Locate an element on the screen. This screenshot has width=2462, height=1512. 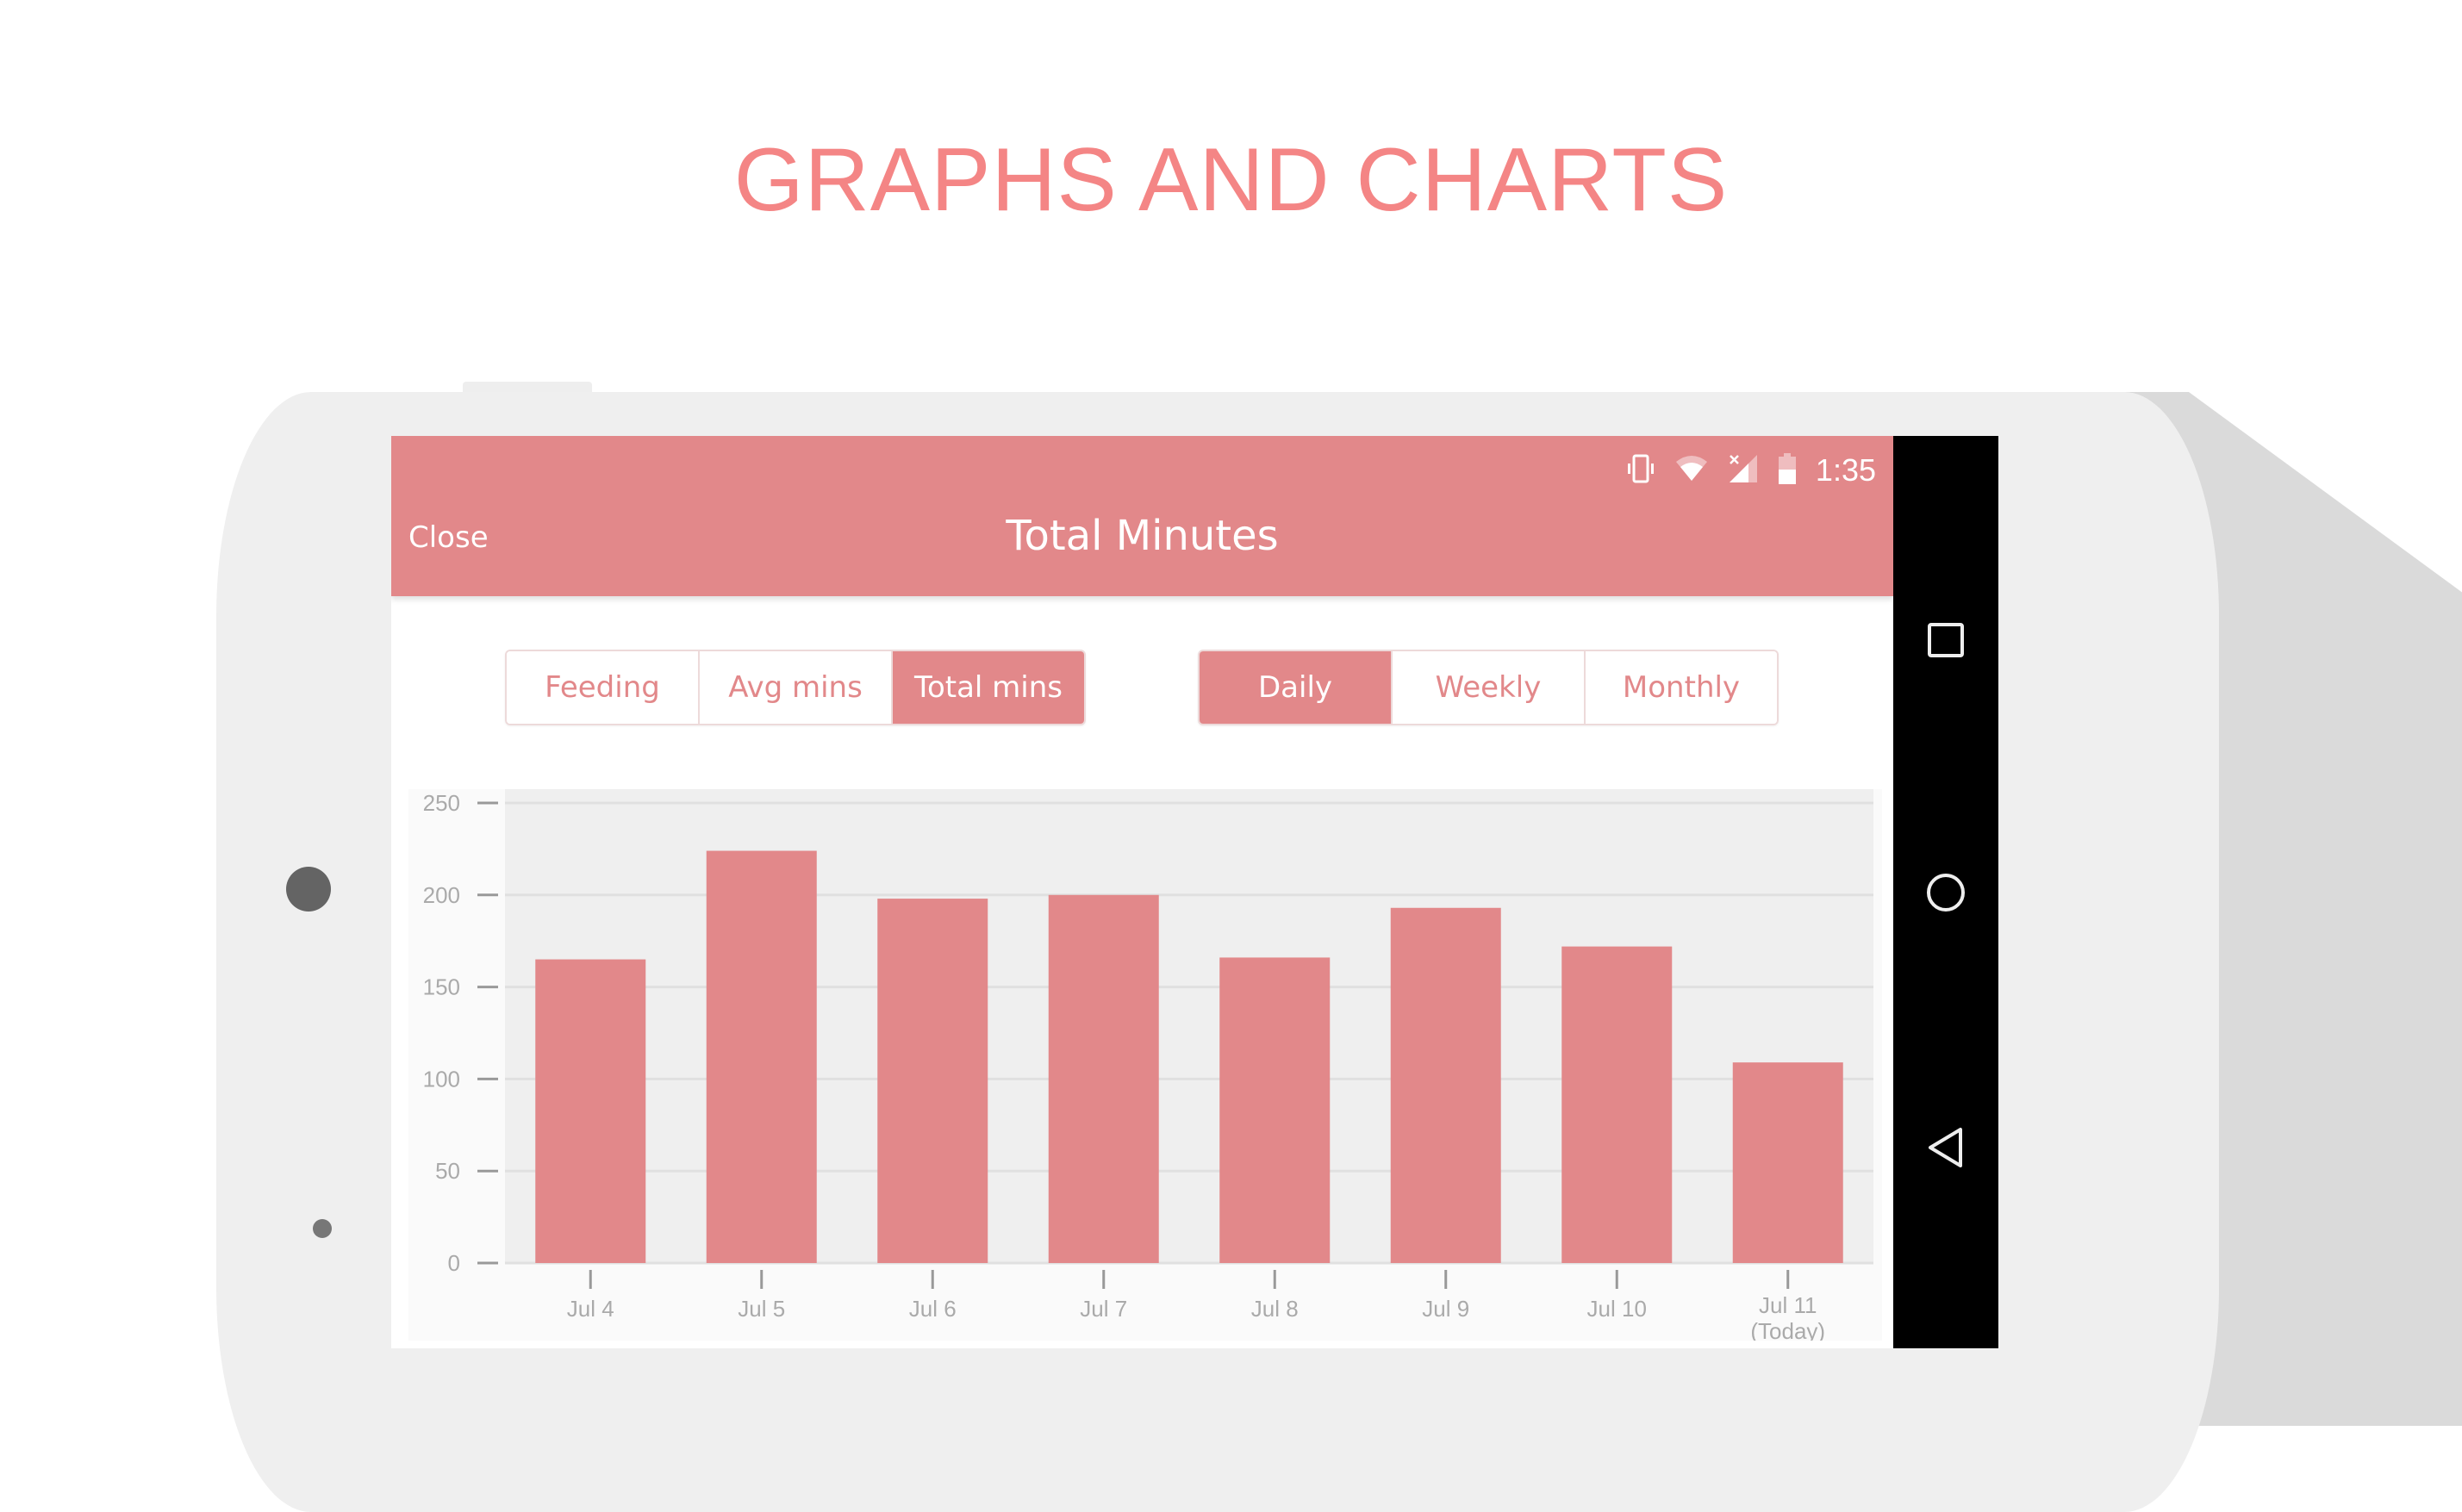
back-icon is located at coordinates (1946, 1147).